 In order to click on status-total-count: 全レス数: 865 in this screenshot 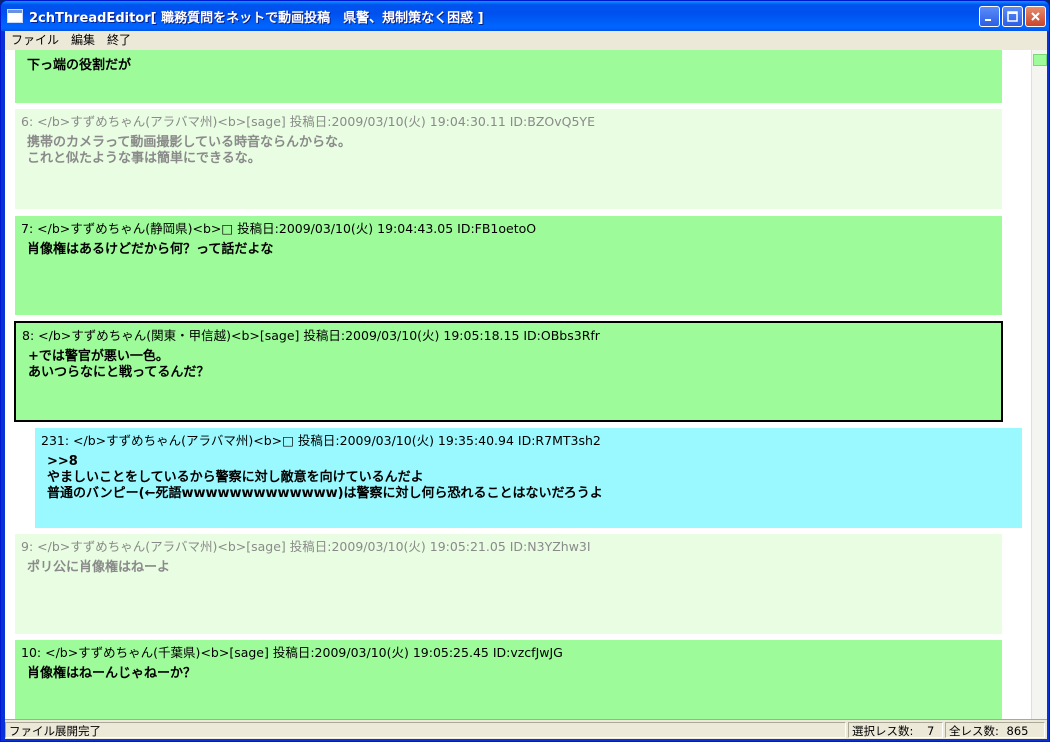, I will do `click(995, 730)`.